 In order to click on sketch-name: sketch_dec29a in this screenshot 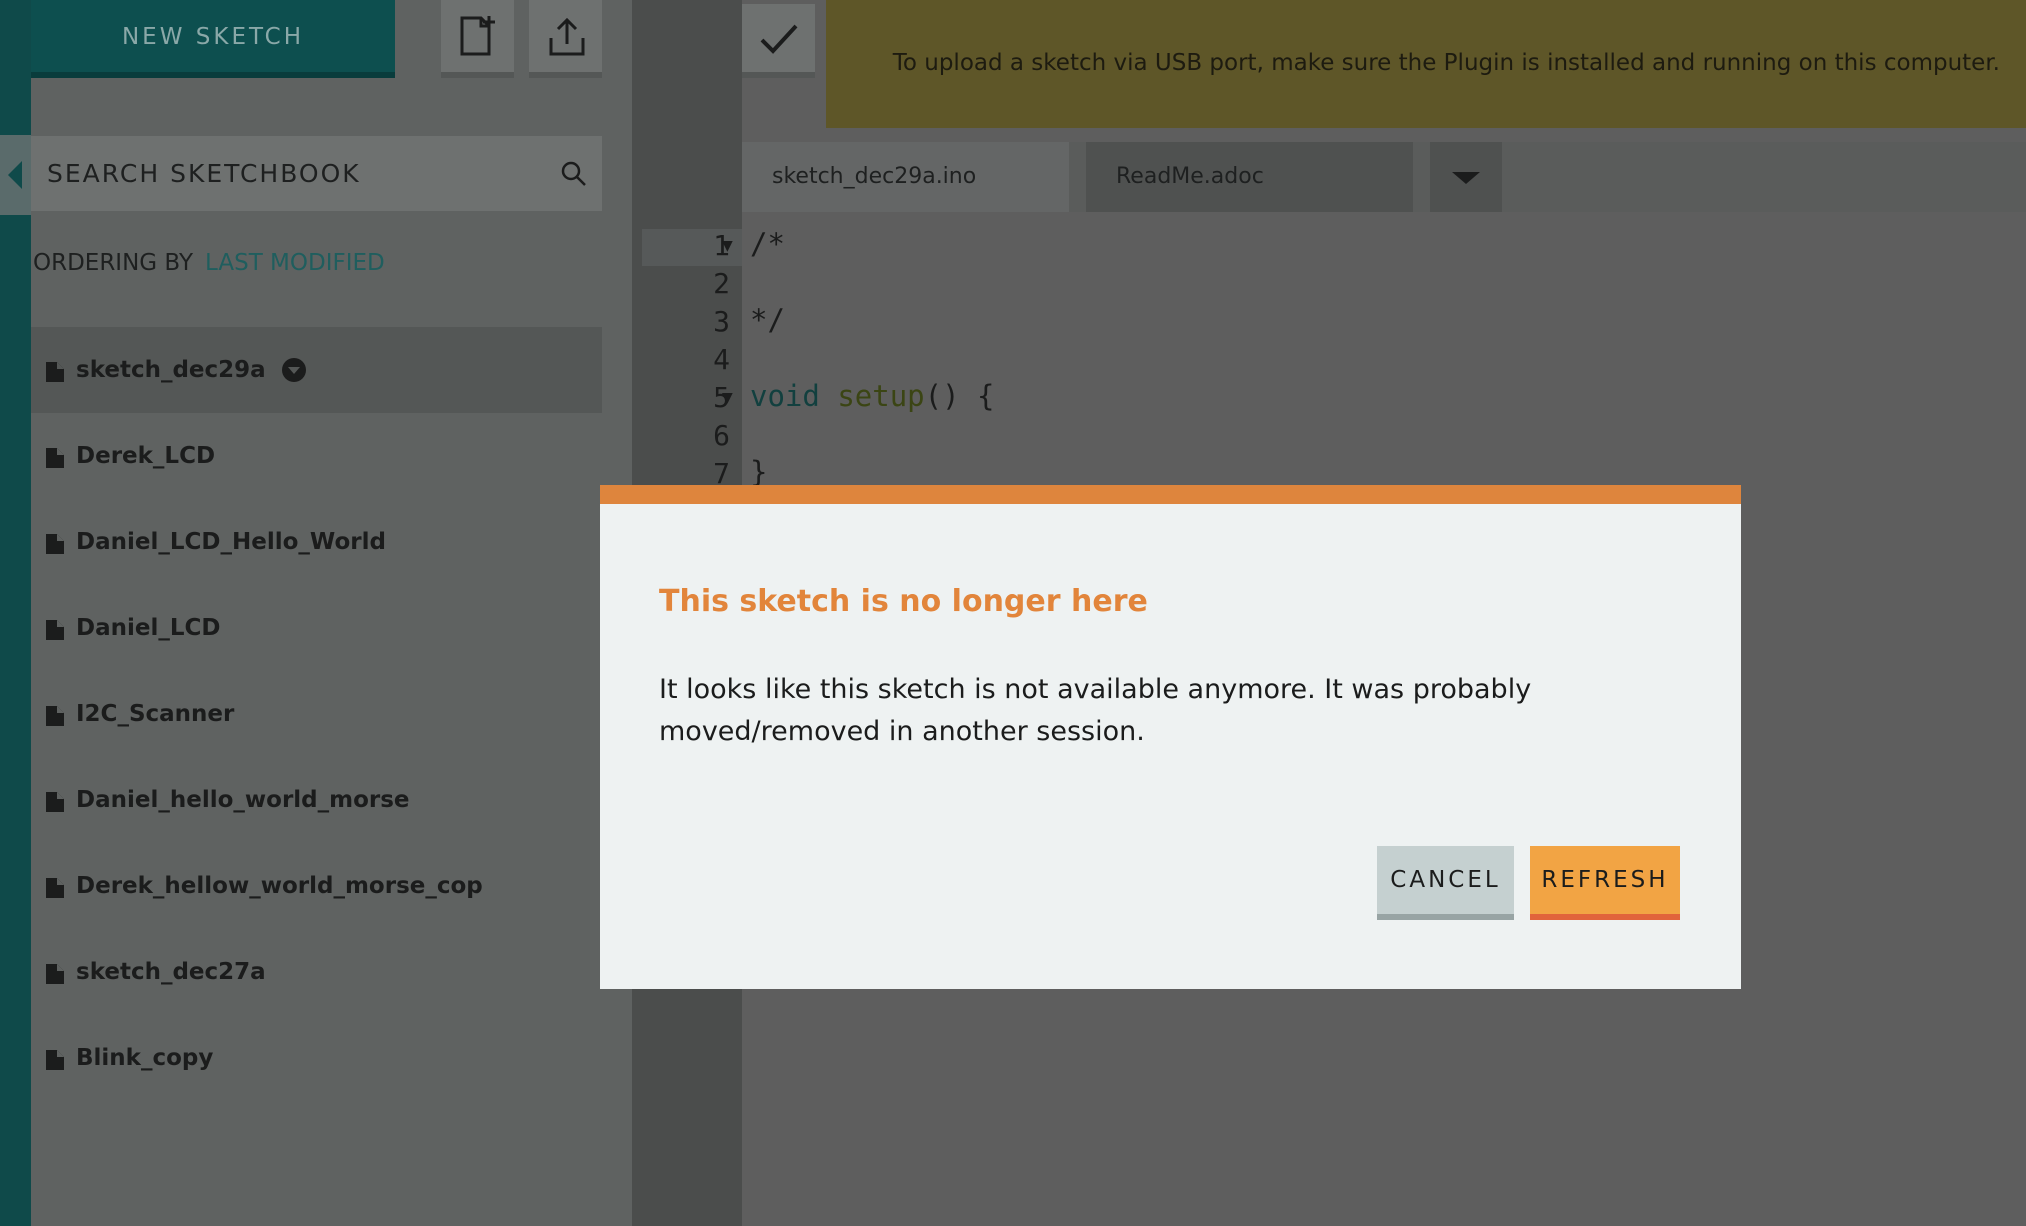, I will do `click(171, 370)`.